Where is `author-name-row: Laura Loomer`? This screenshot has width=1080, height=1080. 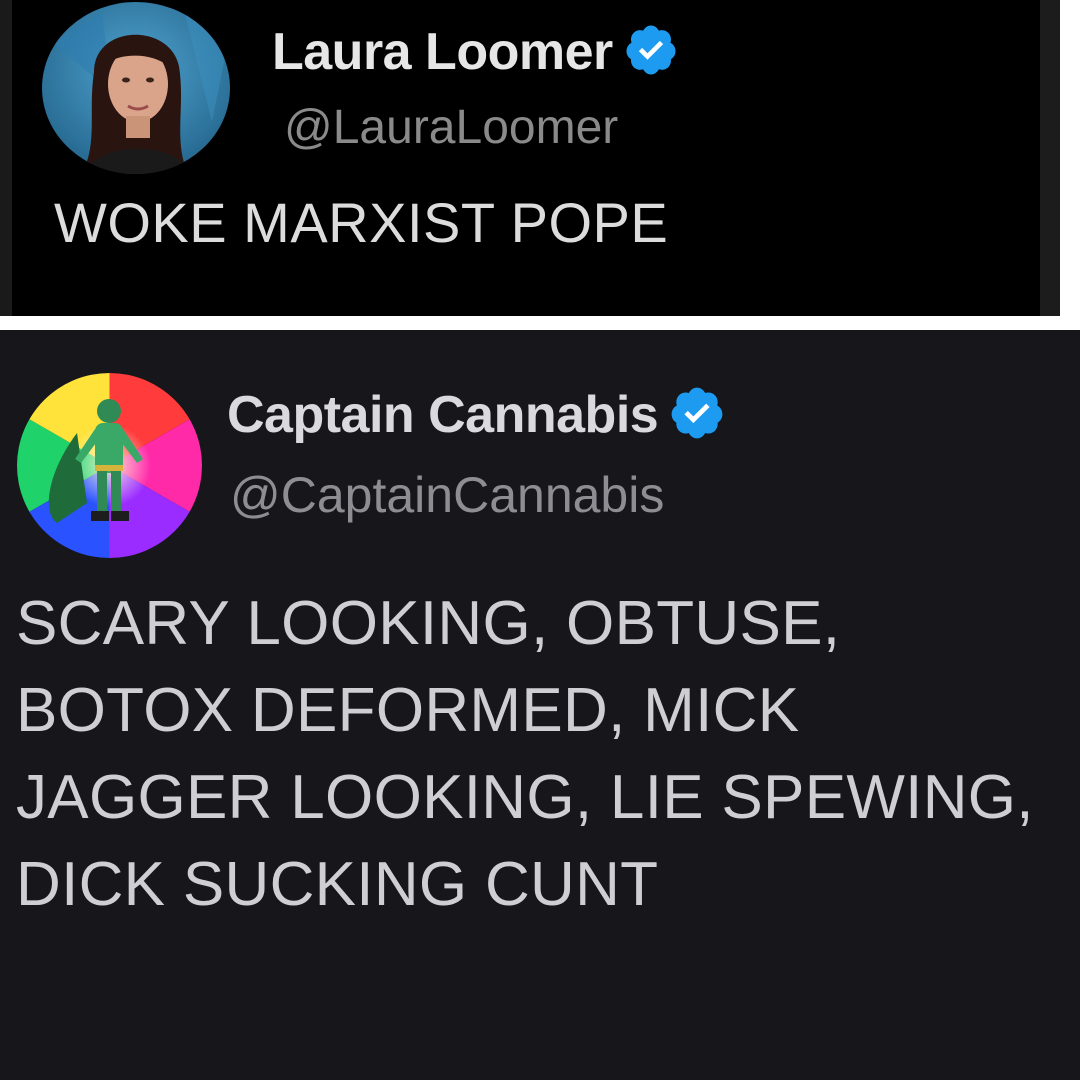
author-name-row: Laura Loomer is located at coordinates (475, 52).